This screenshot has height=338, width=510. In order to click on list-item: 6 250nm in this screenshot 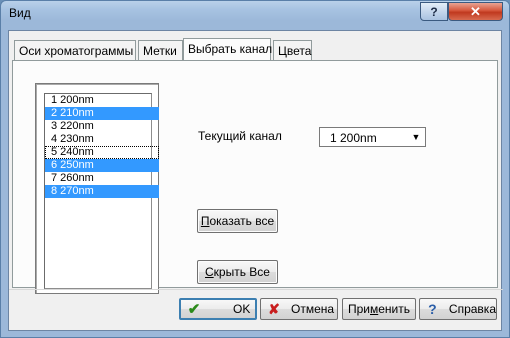, I will do `click(102, 165)`.